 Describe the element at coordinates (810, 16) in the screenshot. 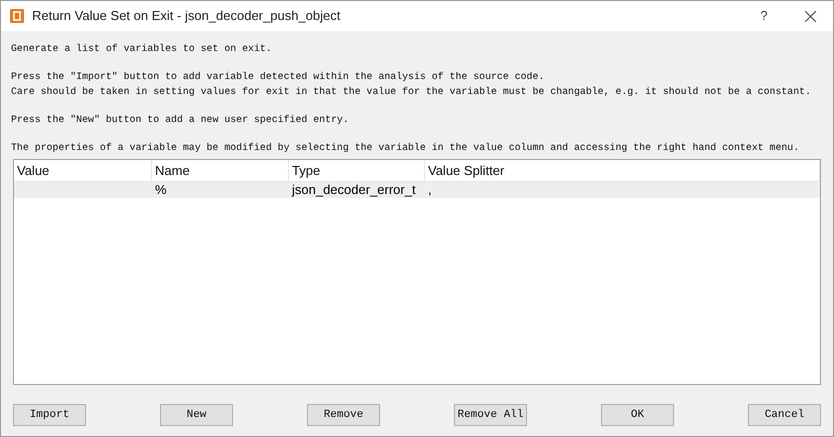

I see `close-icon` at that location.